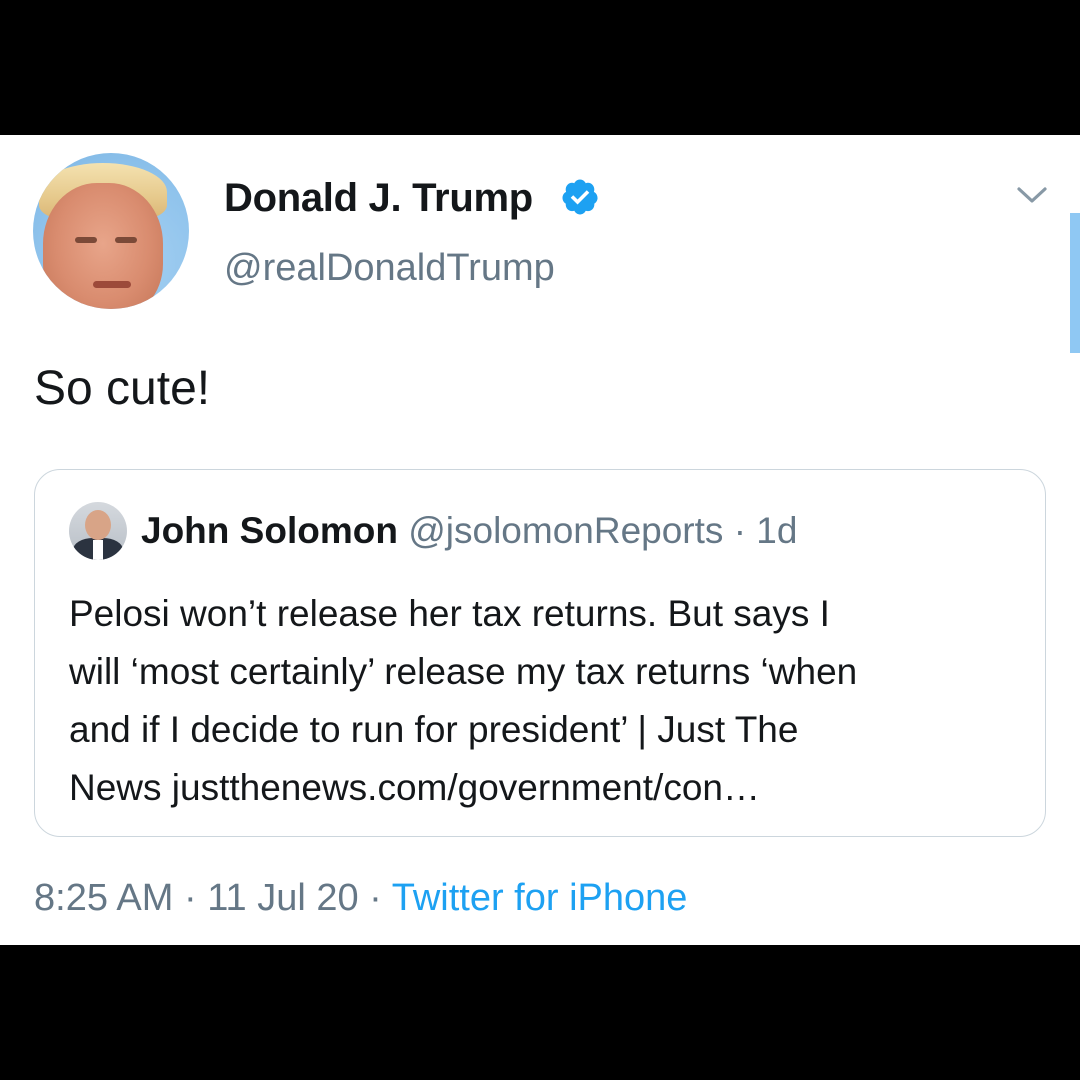  What do you see at coordinates (98, 550) in the screenshot?
I see `avatar-shirt` at bounding box center [98, 550].